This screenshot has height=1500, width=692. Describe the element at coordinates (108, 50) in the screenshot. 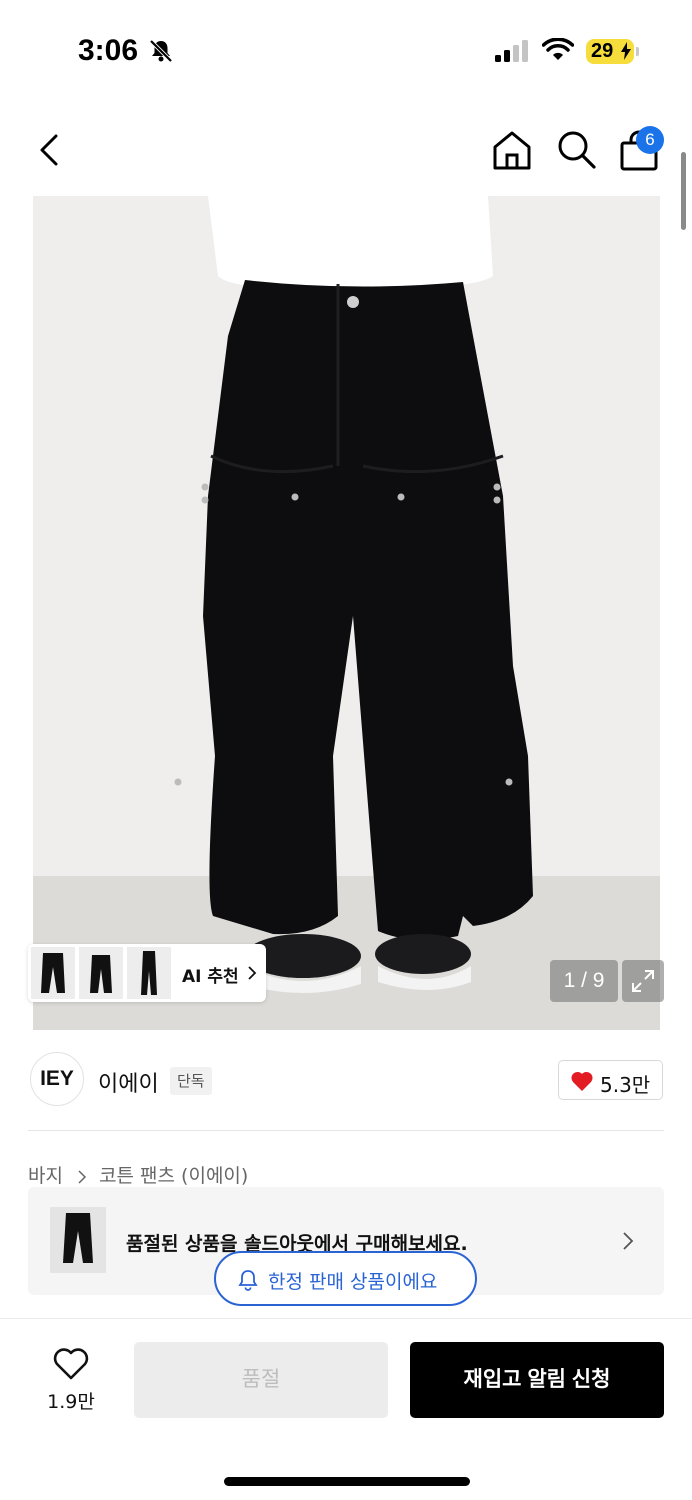

I see `status-time: 3:06` at that location.